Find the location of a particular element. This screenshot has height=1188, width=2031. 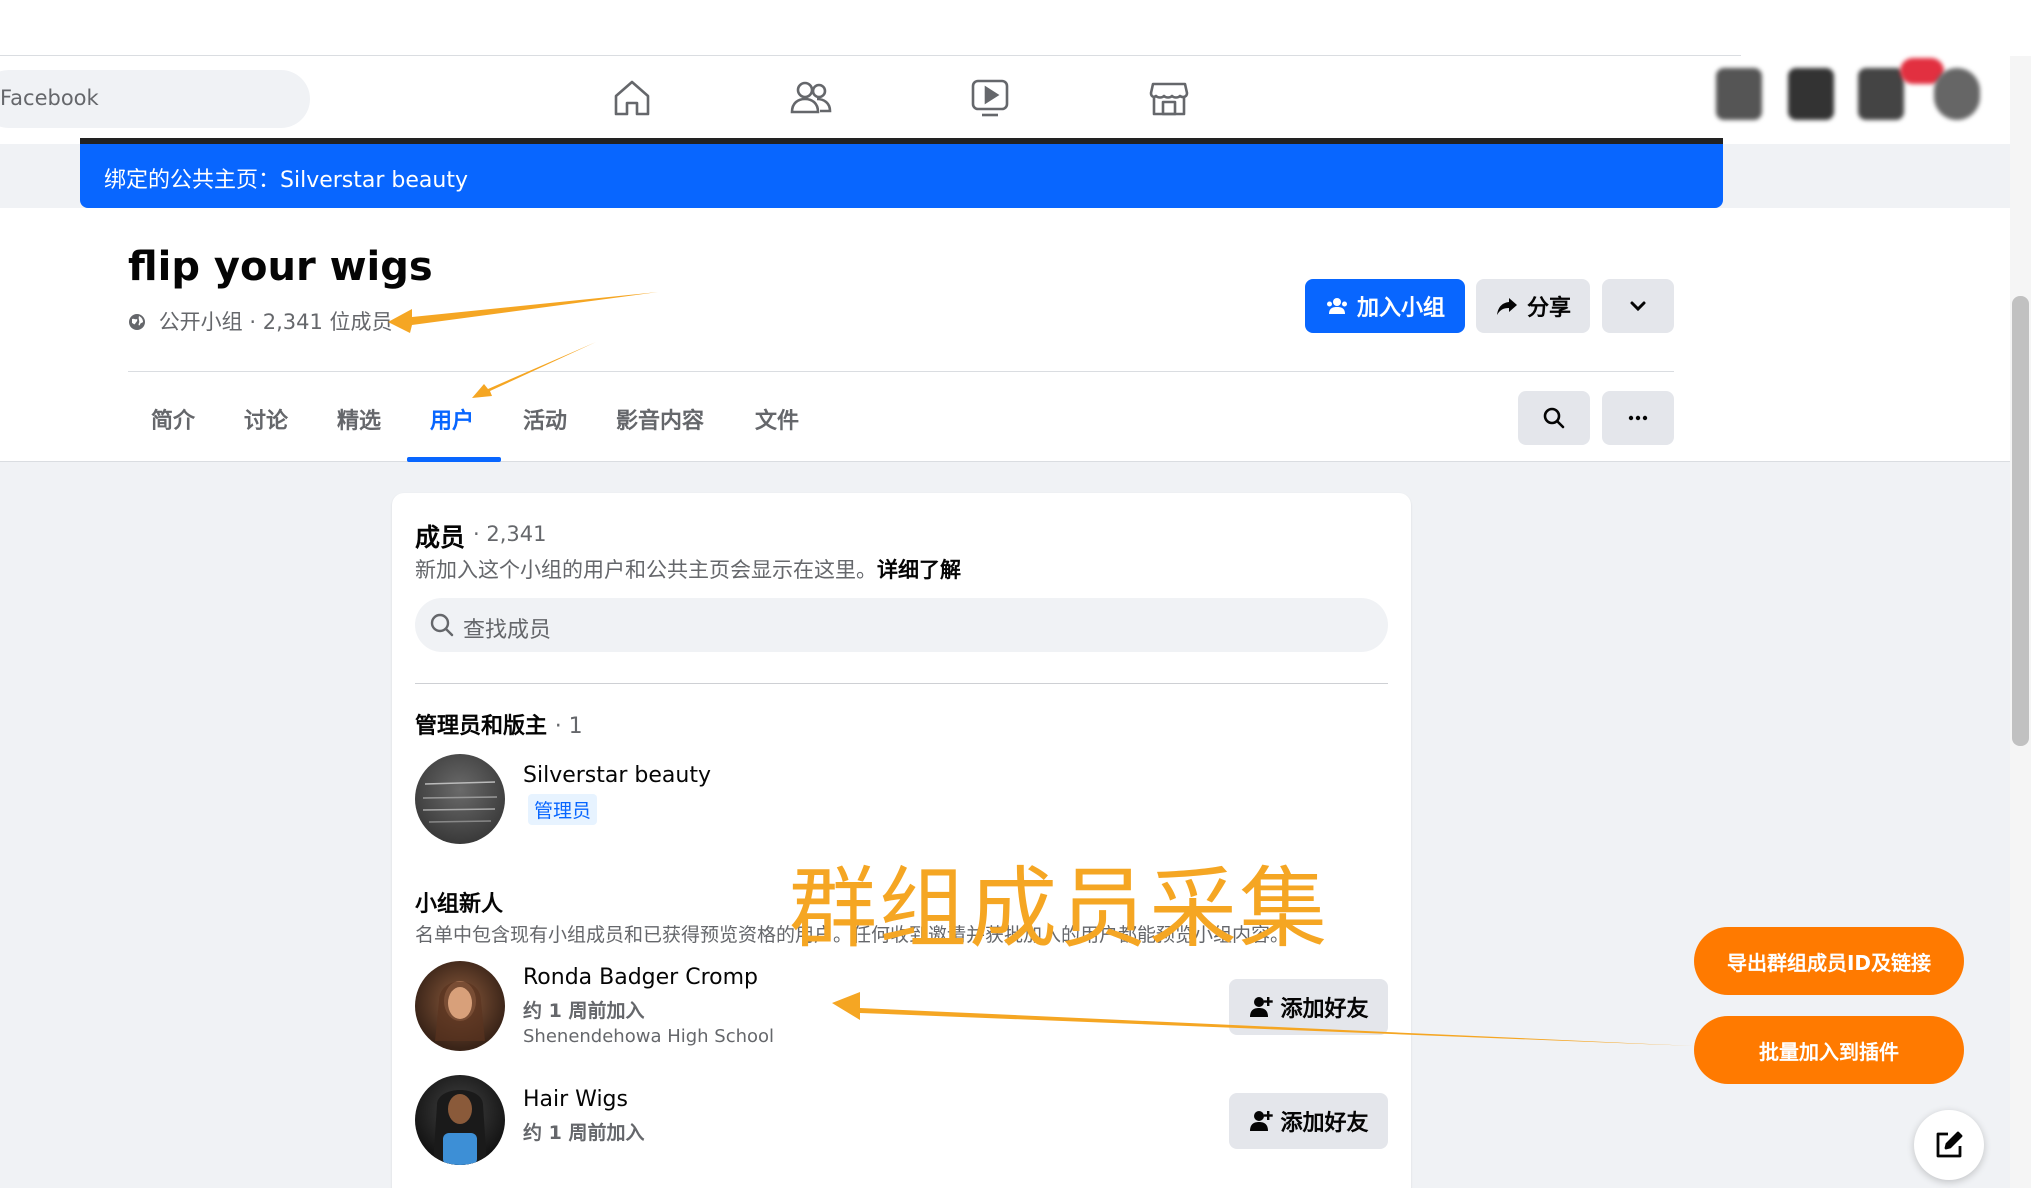

blurred-avatar is located at coordinates (1957, 94).